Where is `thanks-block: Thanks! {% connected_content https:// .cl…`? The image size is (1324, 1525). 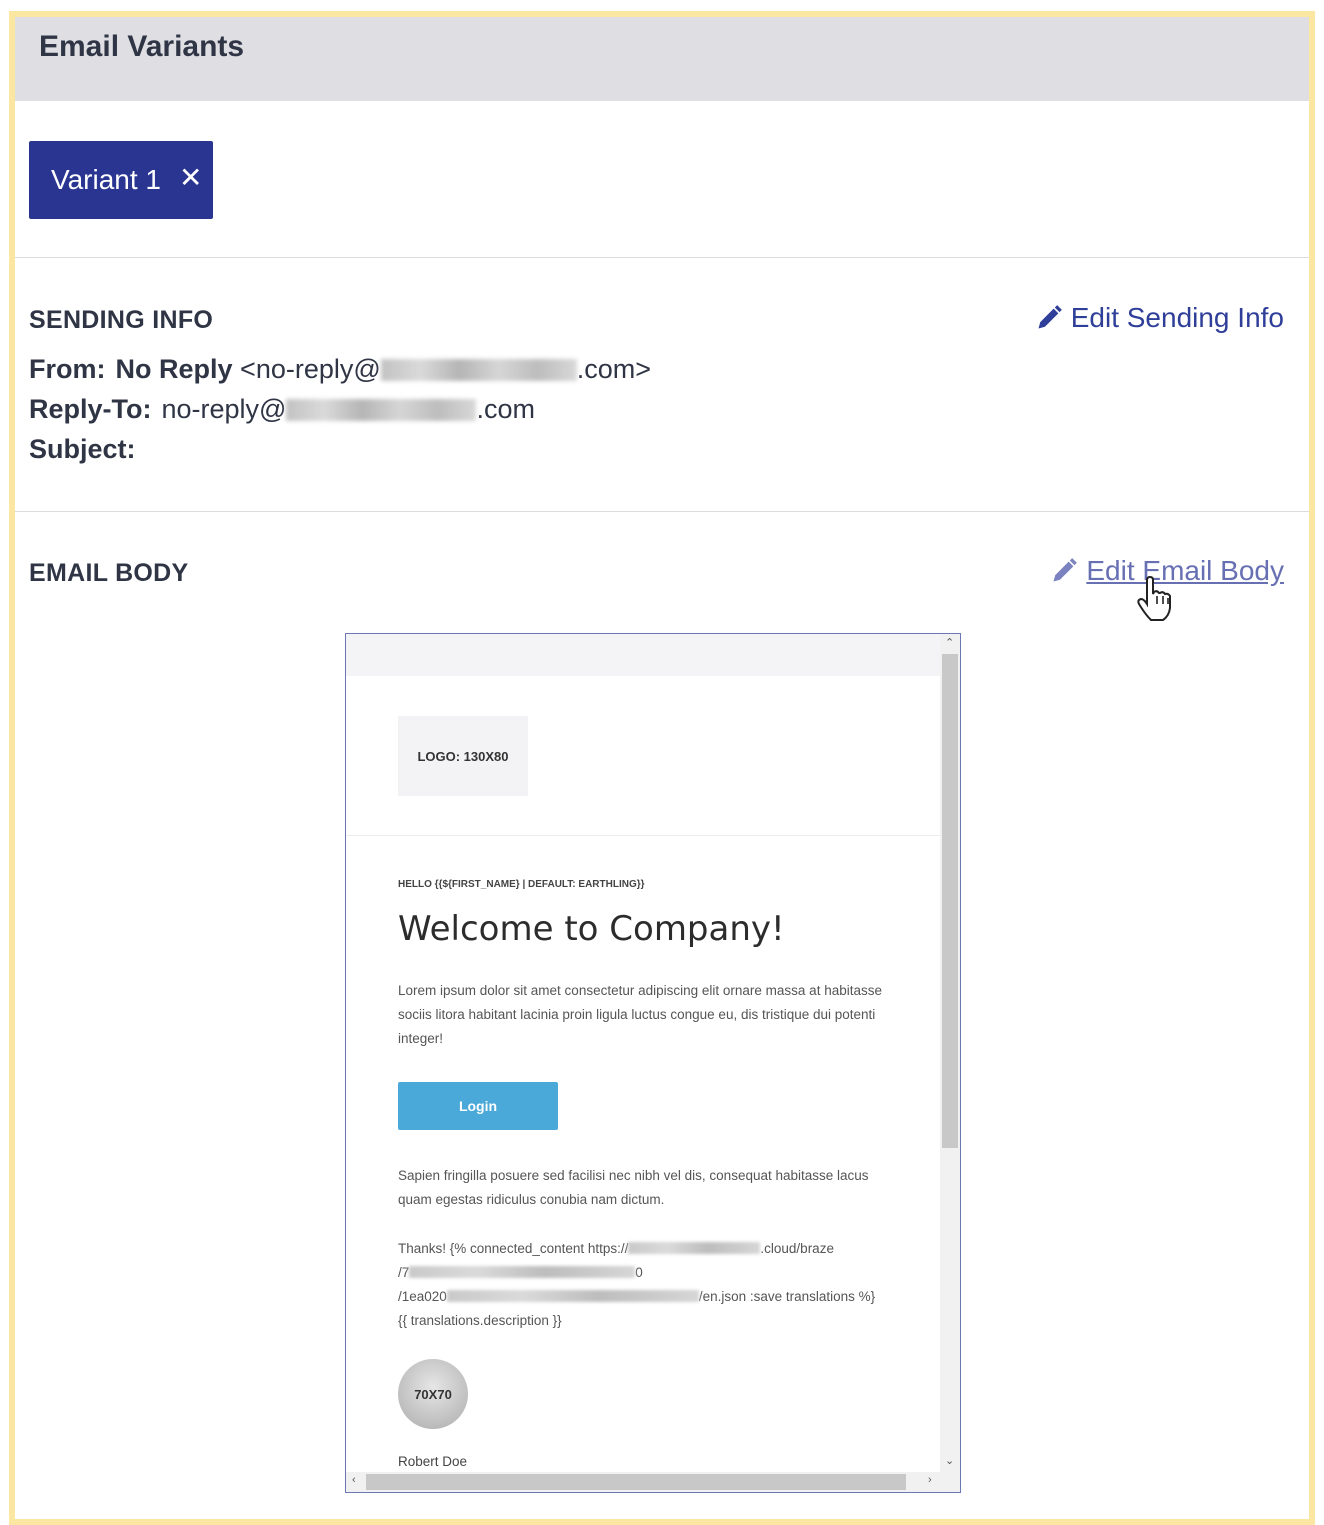 thanks-block: Thanks! {% connected_content https:// .cl… is located at coordinates (653, 1285).